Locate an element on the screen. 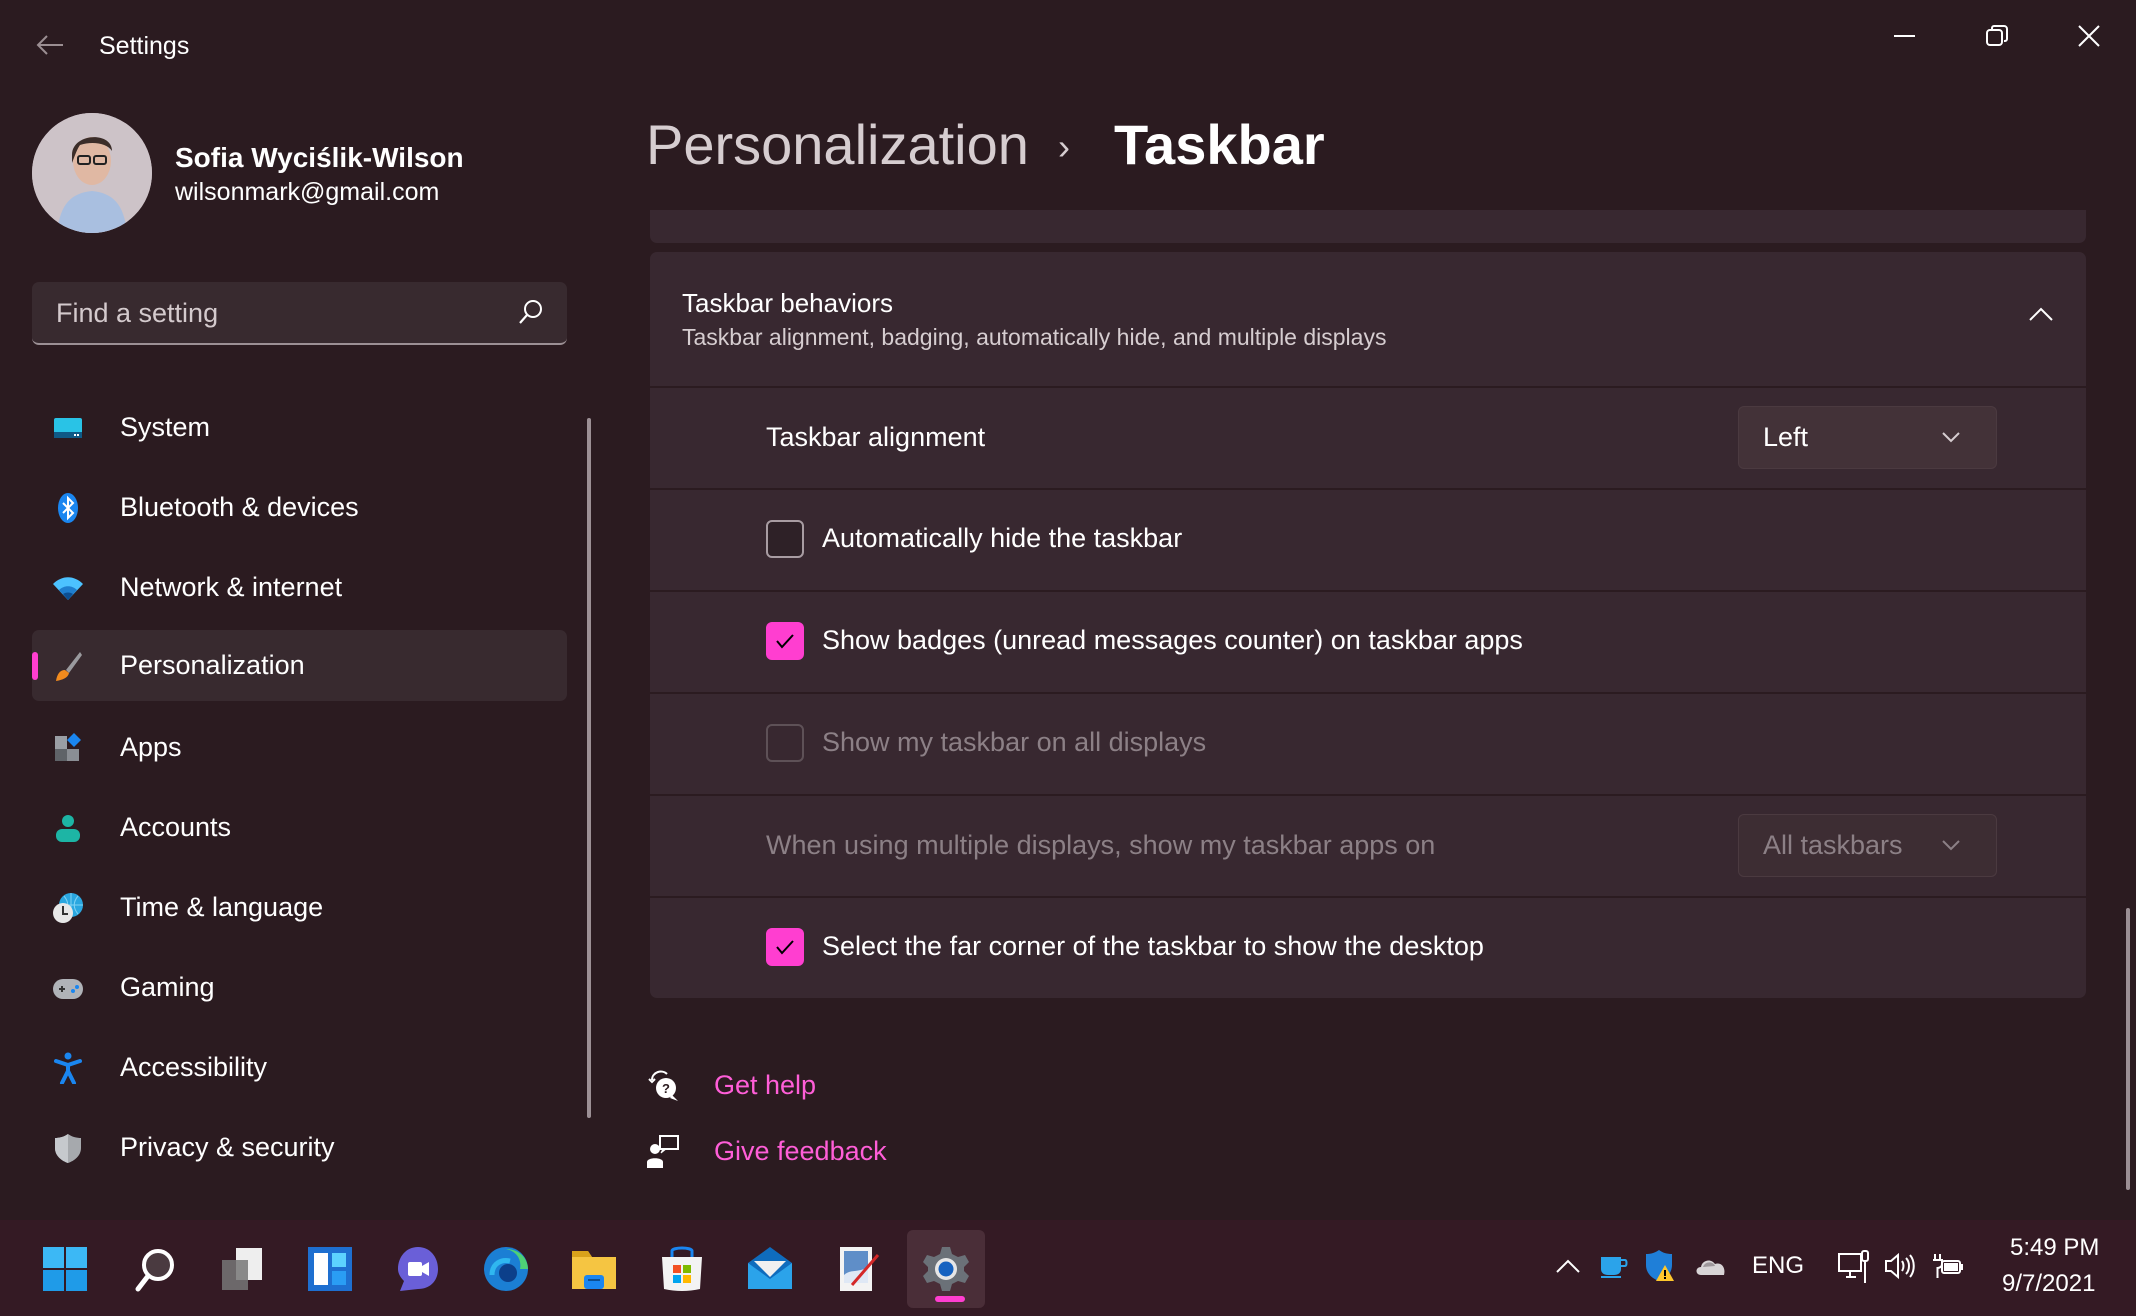  checkmark-icon is located at coordinates (785, 641).